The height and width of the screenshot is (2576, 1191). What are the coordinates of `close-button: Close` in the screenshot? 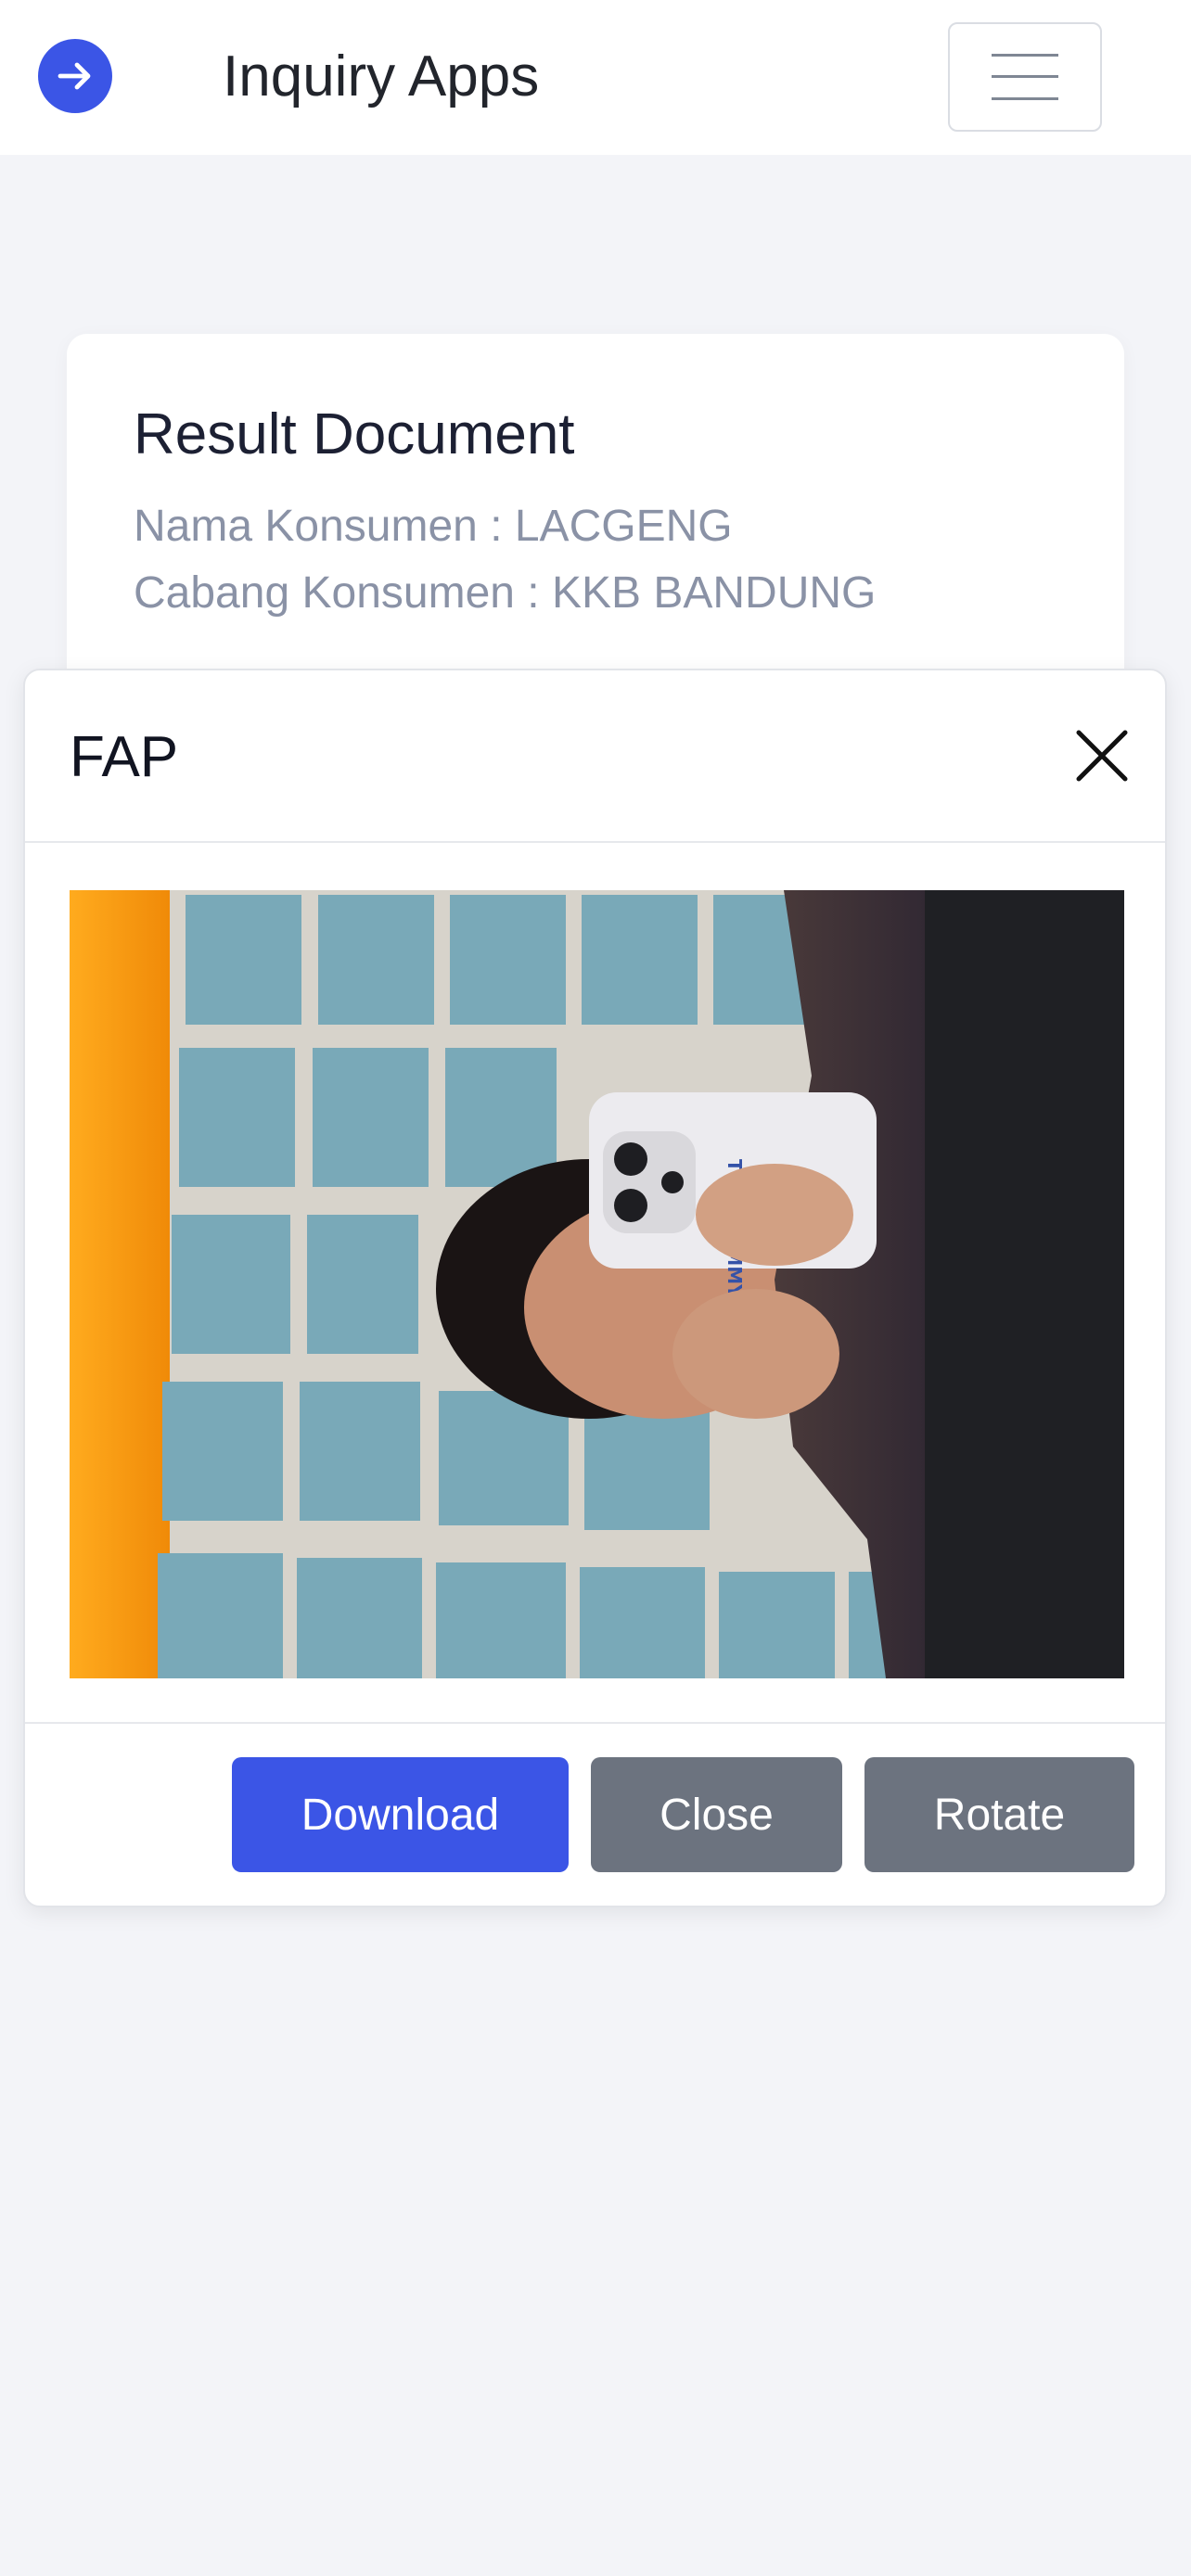 It's located at (716, 1814).